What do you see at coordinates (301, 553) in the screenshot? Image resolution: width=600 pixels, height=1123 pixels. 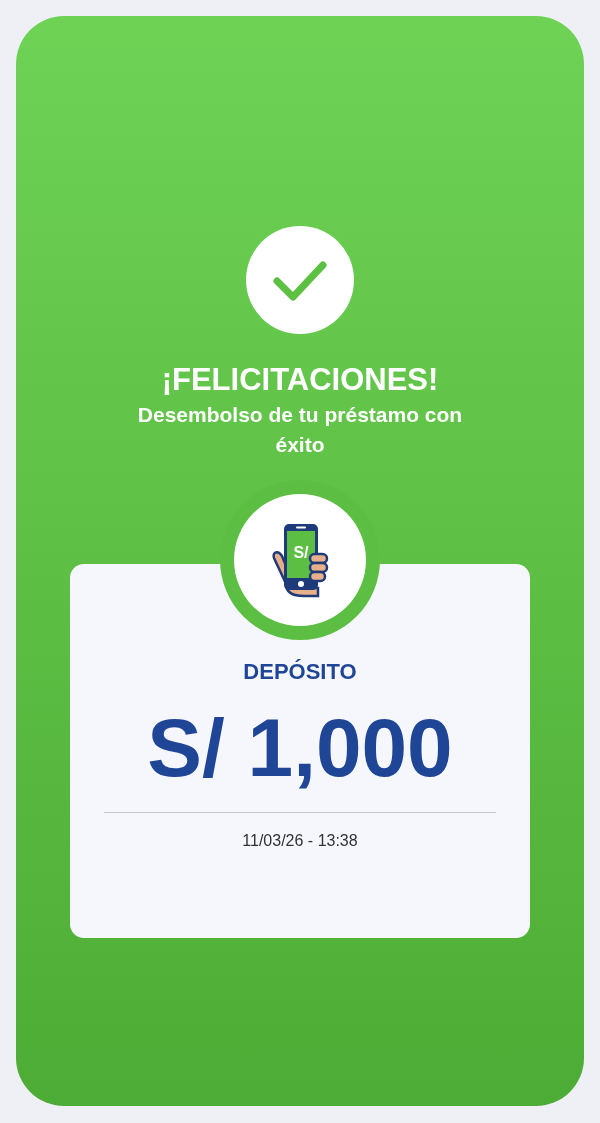 I see `currency-symbol: S/` at bounding box center [301, 553].